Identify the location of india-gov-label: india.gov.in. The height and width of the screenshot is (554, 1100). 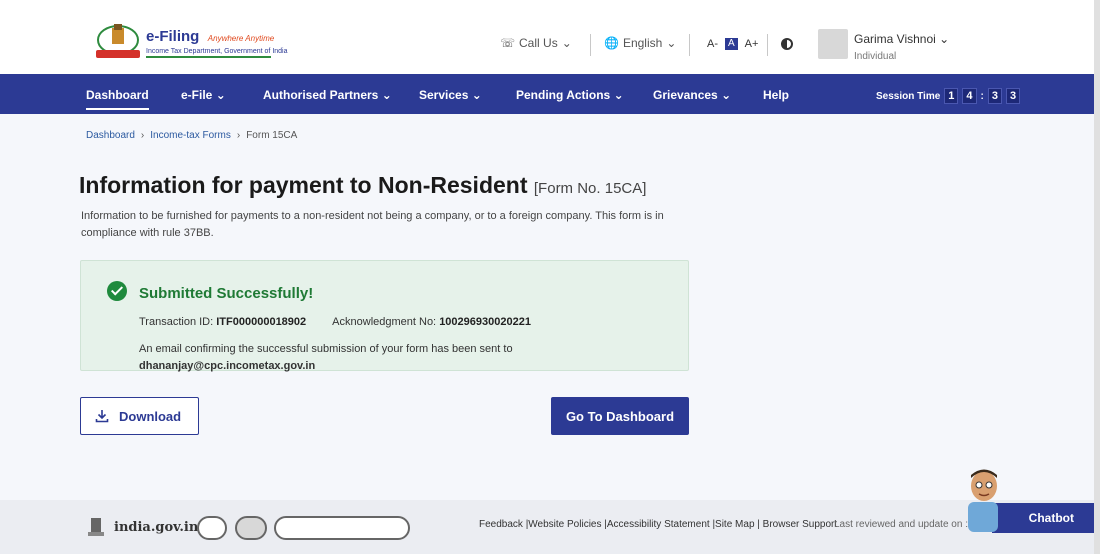
(156, 527).